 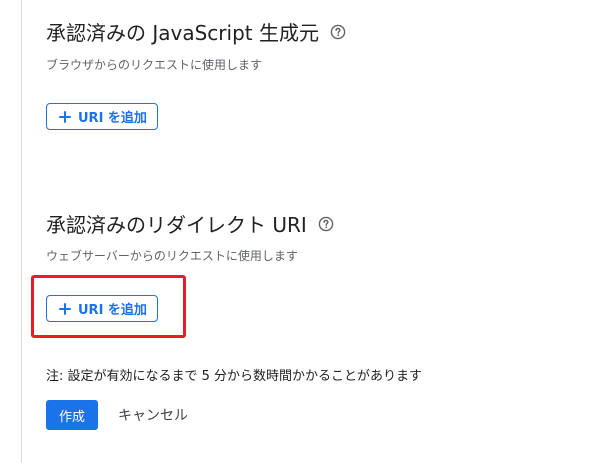 What do you see at coordinates (172, 256) in the screenshot?
I see `redirect-uris-description: ウェブサーバーからのリクエストに使用します` at bounding box center [172, 256].